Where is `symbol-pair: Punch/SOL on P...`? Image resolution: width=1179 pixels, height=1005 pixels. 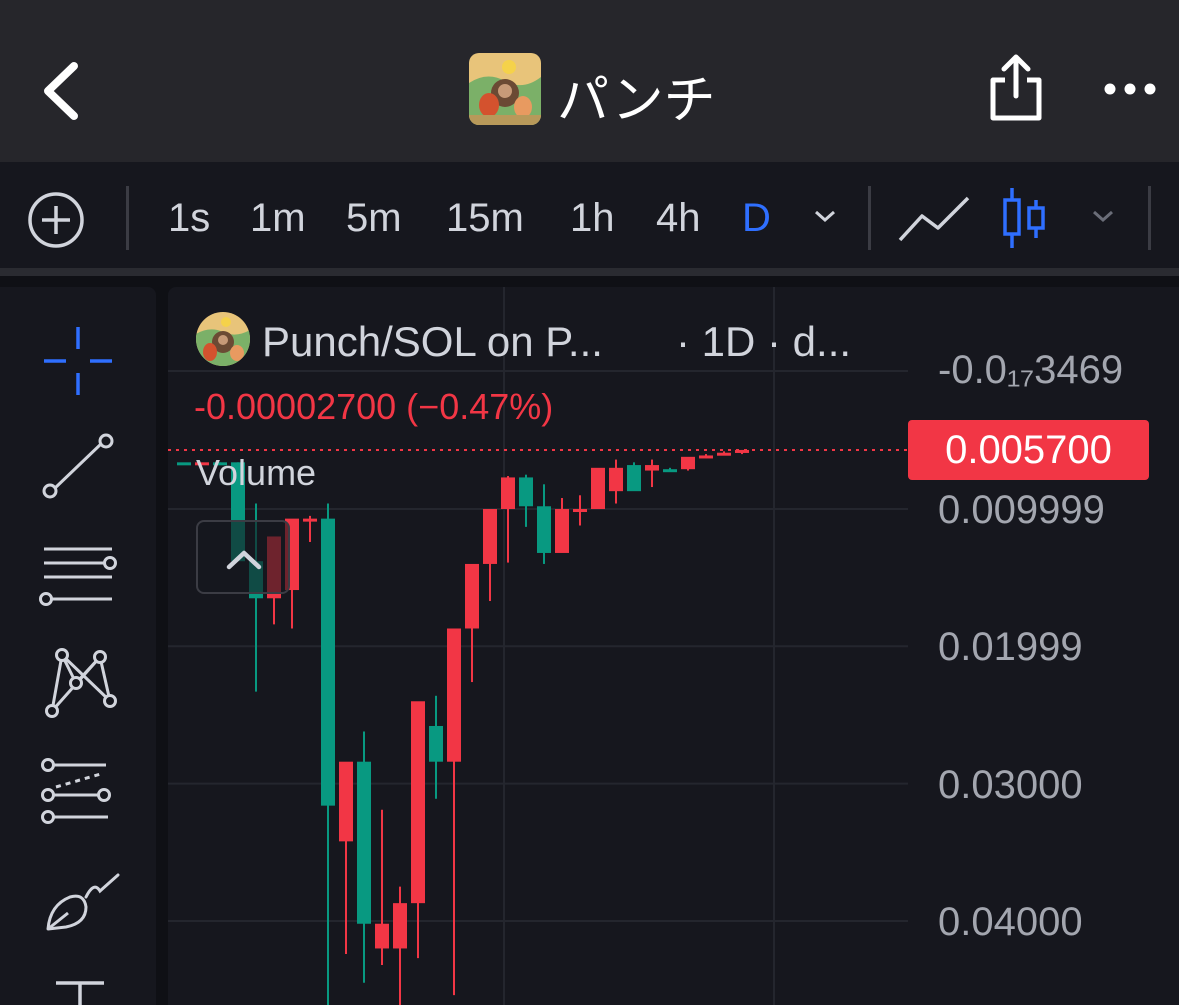 symbol-pair: Punch/SOL on P... is located at coordinates (432, 342).